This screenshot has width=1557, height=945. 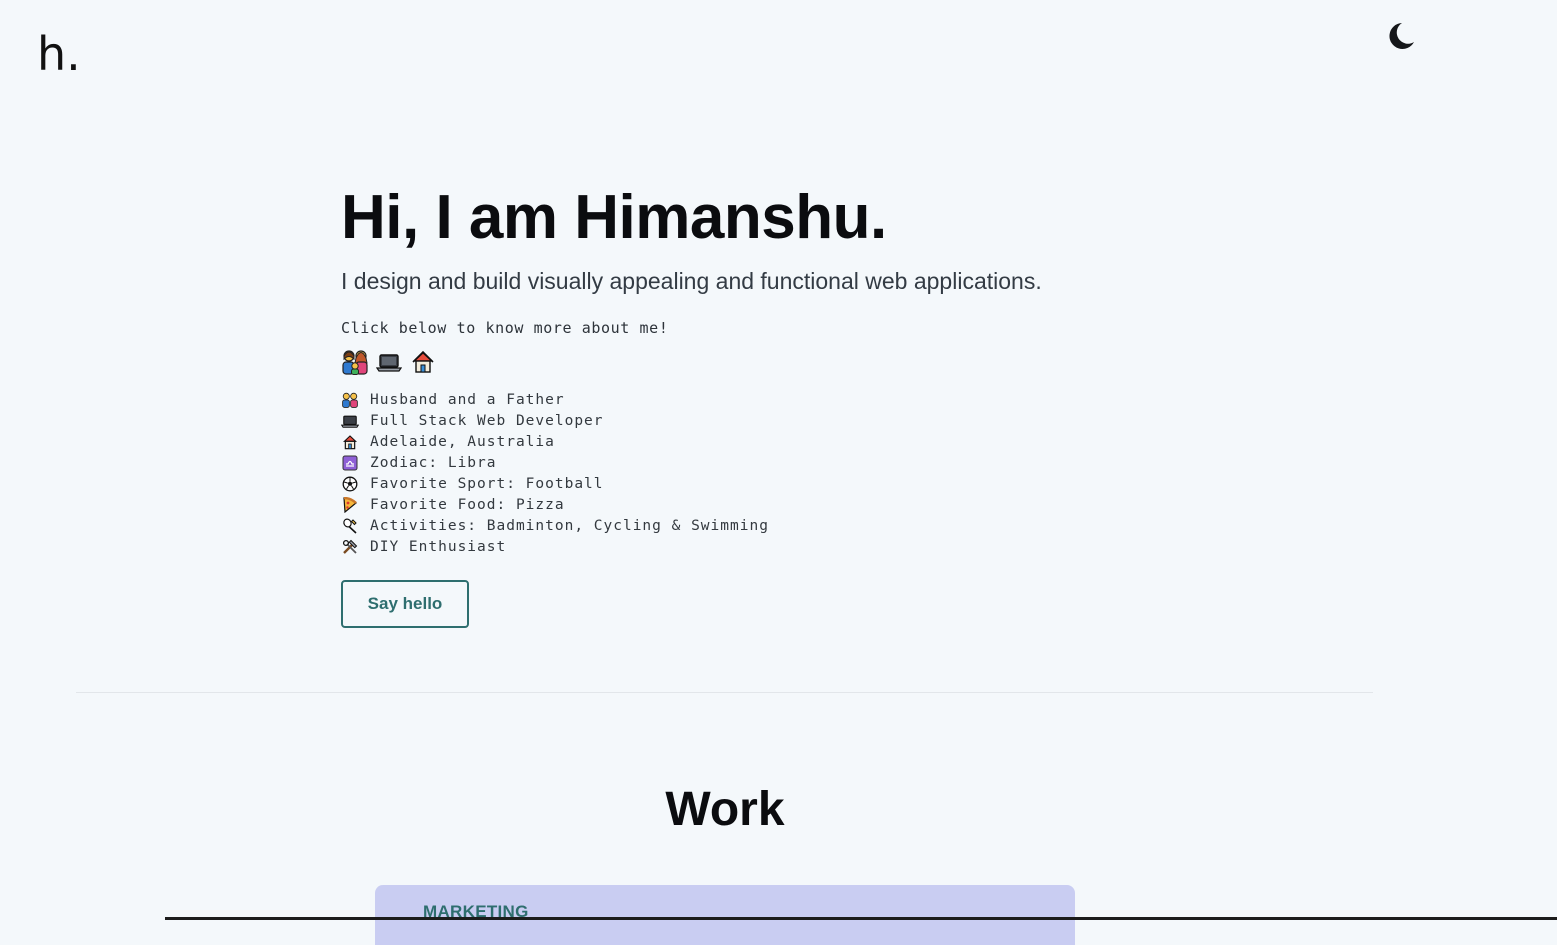 I want to click on list-item: Favorite Sport: Football, so click(x=555, y=483).